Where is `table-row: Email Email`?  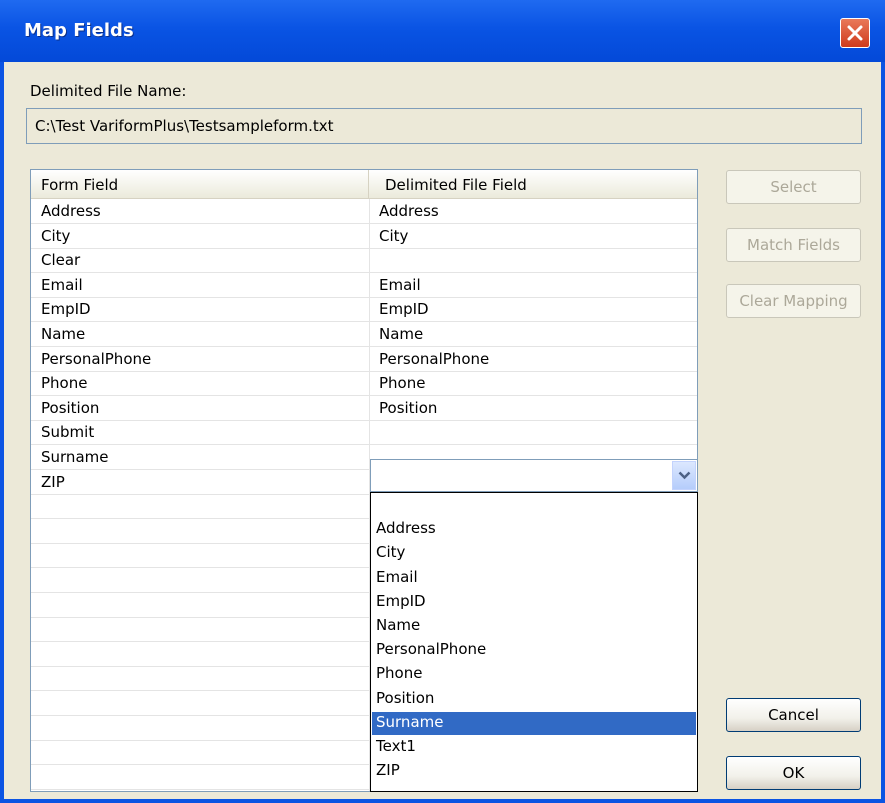 table-row: Email Email is located at coordinates (364, 285).